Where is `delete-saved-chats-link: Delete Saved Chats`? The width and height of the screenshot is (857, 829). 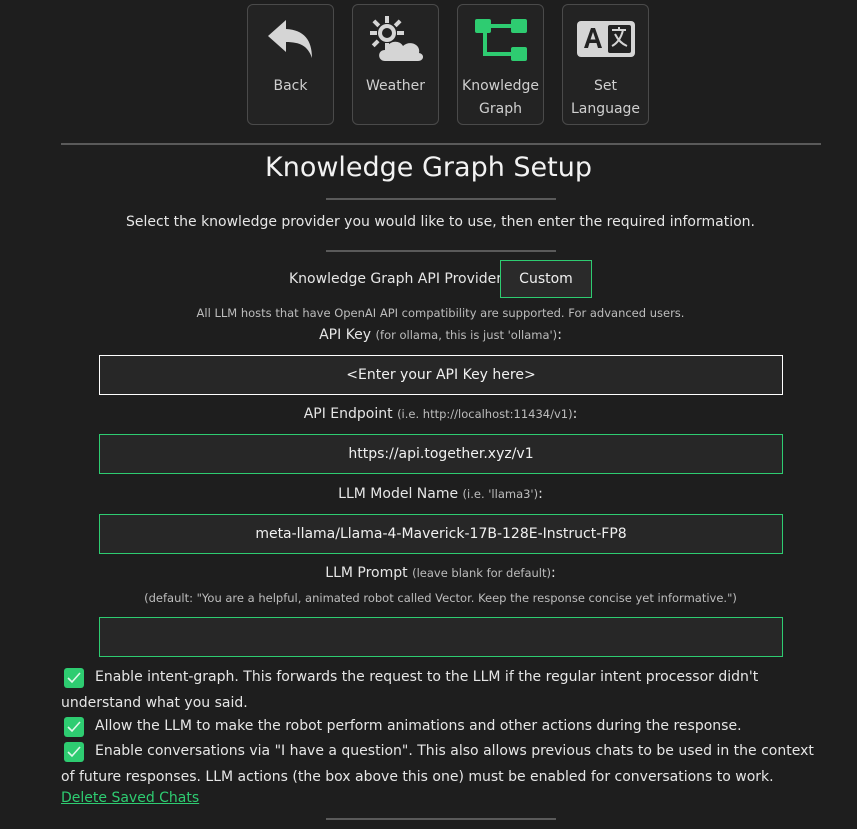
delete-saved-chats-link: Delete Saved Chats is located at coordinates (130, 798).